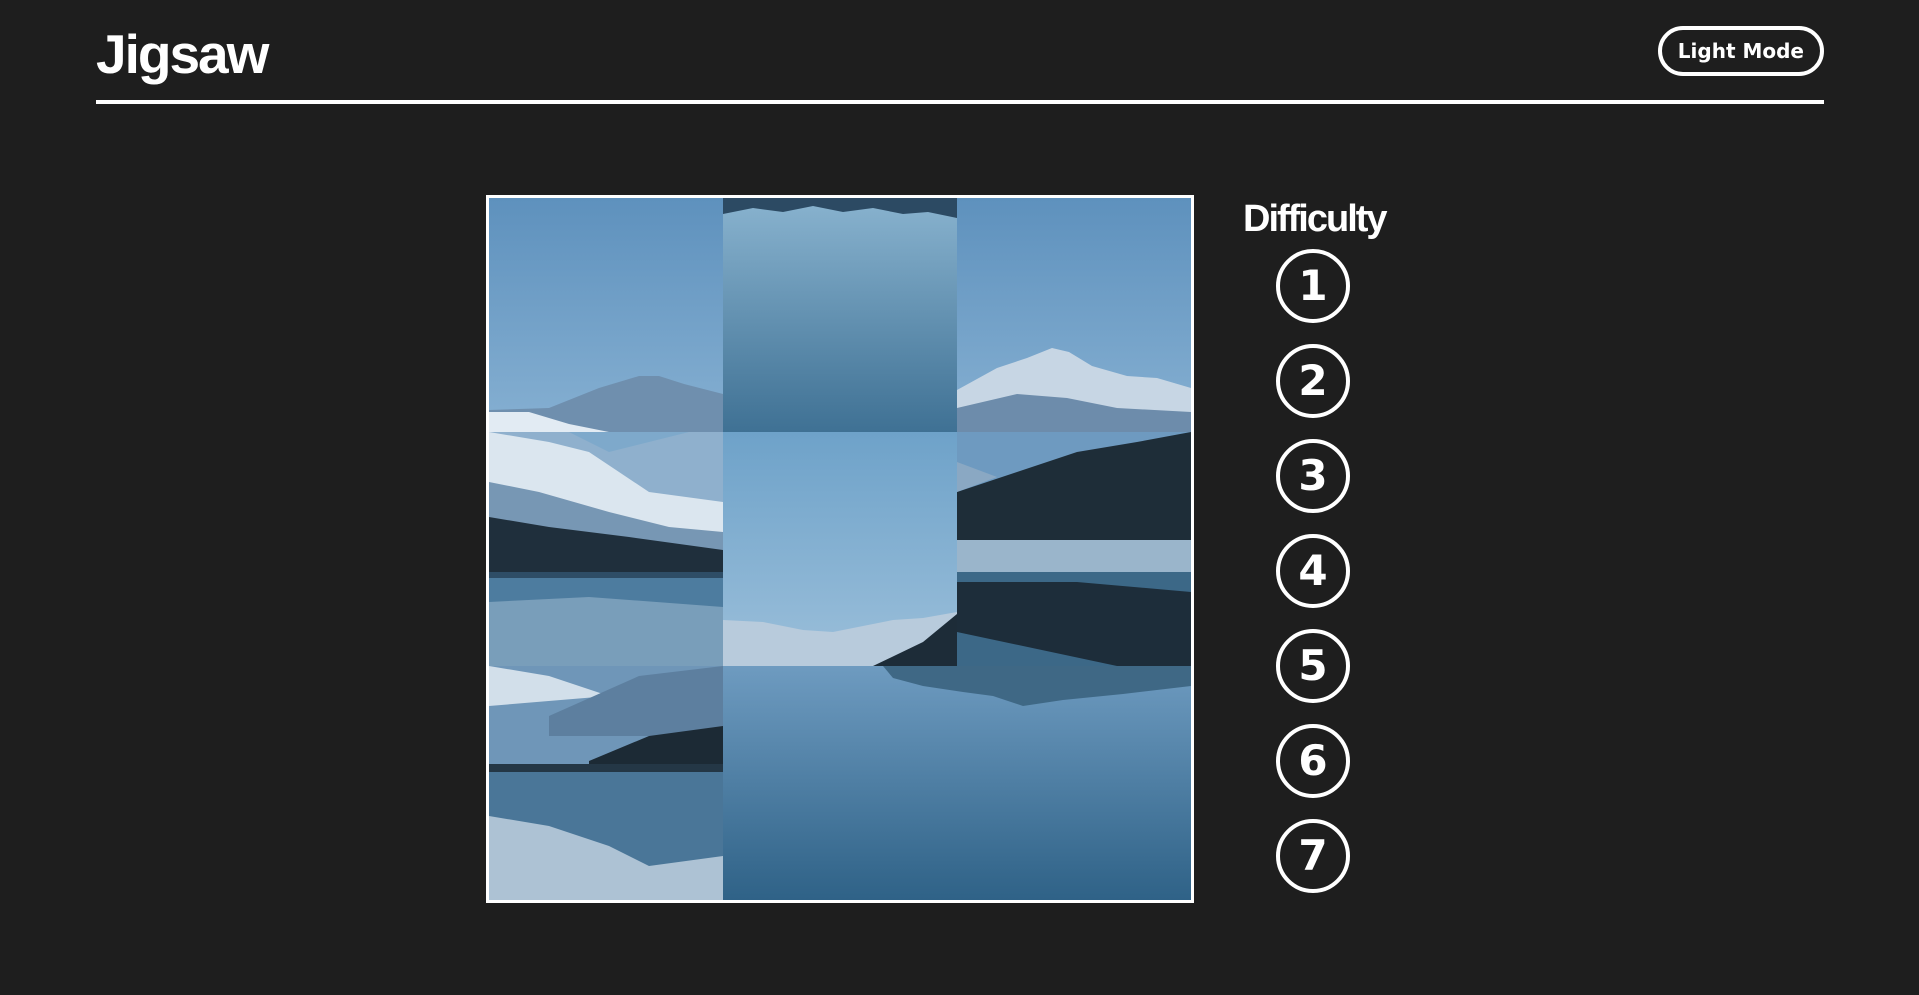 This screenshot has height=995, width=1919. I want to click on light-mode-button: Light Mode, so click(1740, 51).